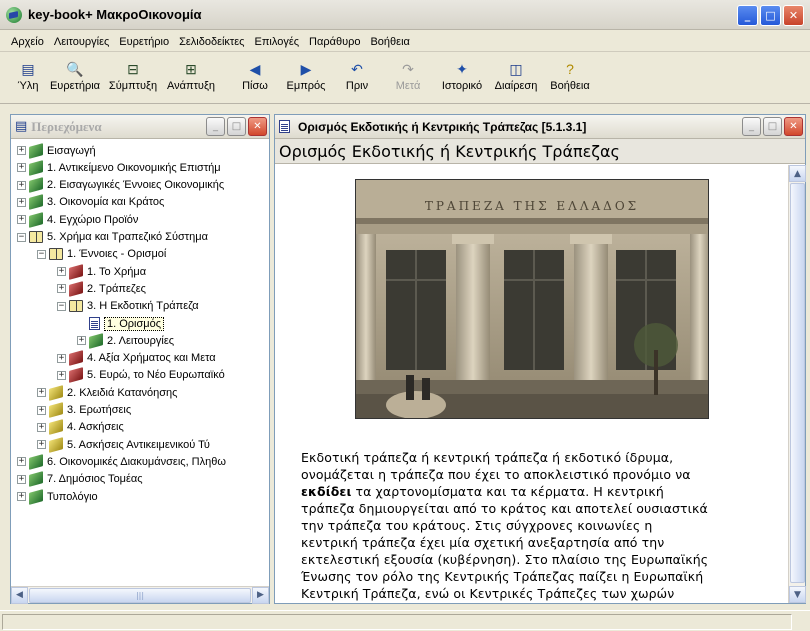 The image size is (810, 631). What do you see at coordinates (133, 86) in the screenshot?
I see `toolbar-label: Σύμπτυξη` at bounding box center [133, 86].